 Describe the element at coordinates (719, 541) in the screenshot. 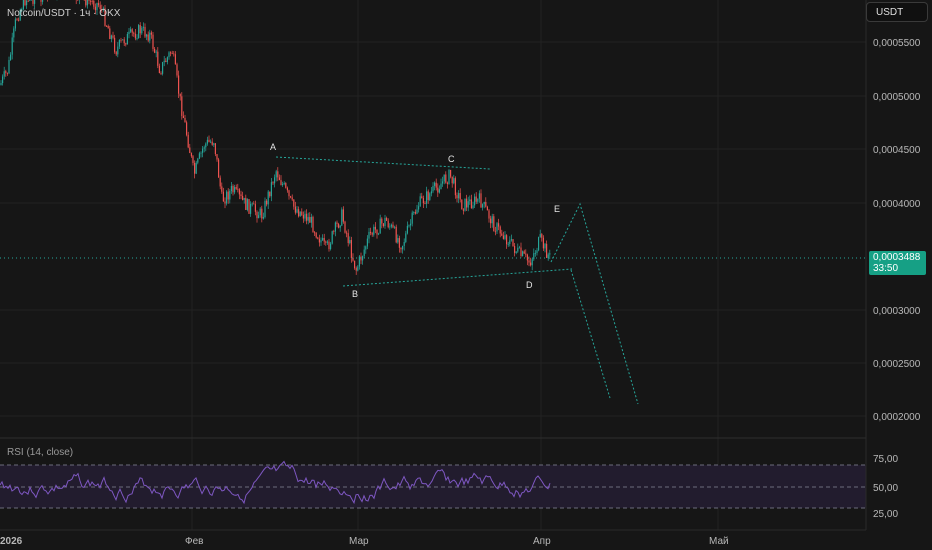

I see `time-label: Май` at that location.